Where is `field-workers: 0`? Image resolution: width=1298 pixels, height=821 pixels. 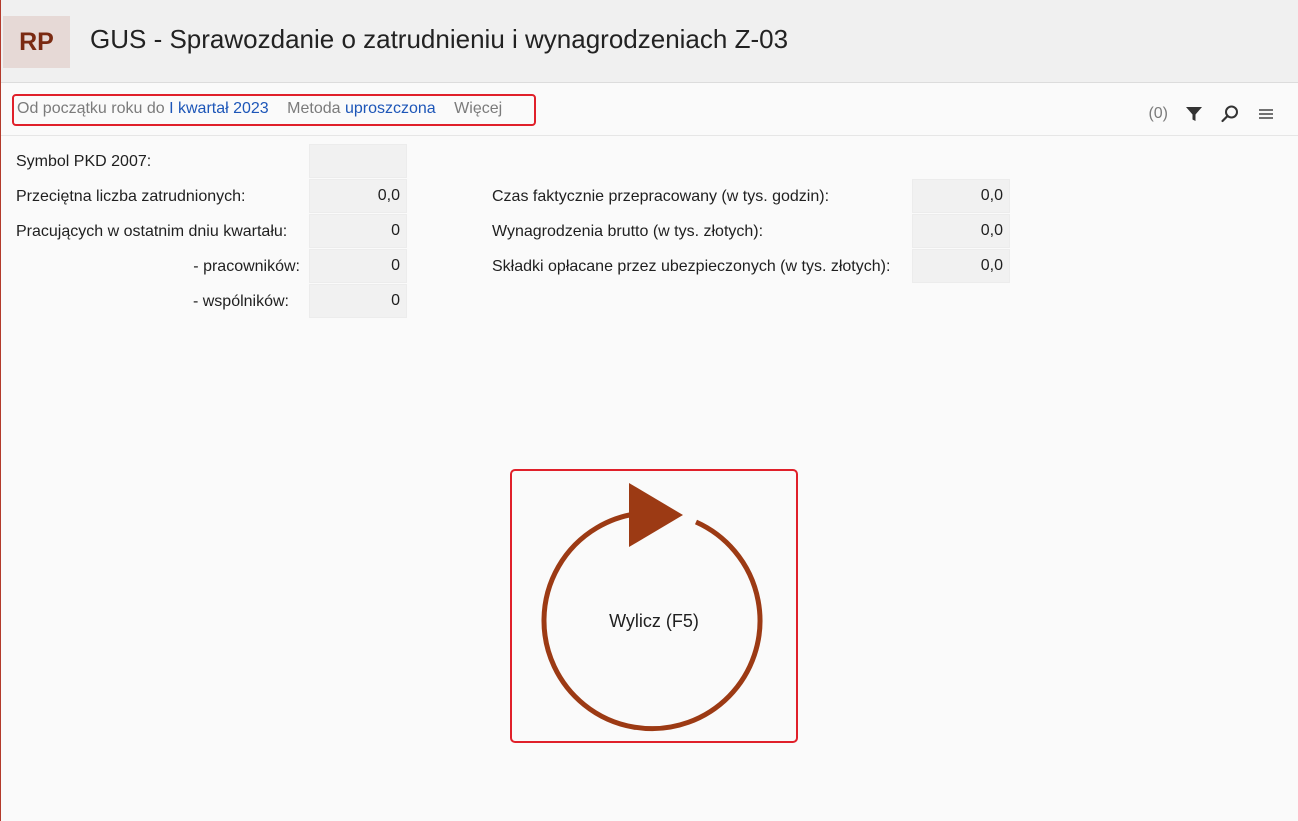
field-workers: 0 is located at coordinates (358, 266).